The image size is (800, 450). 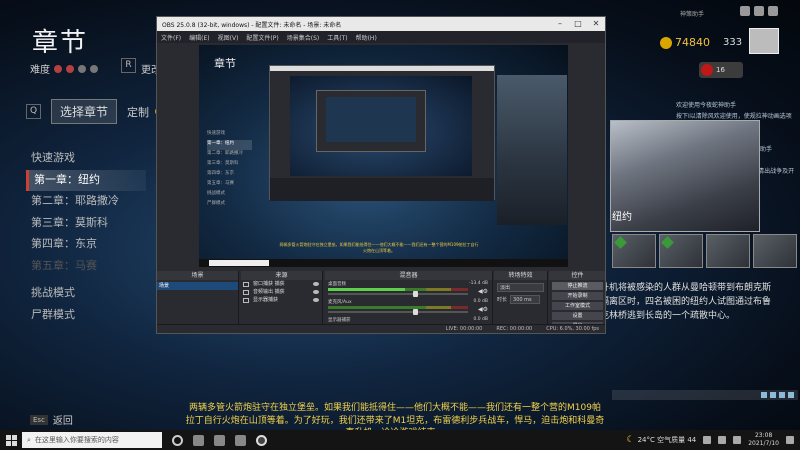 What do you see at coordinates (86, 224) in the screenshot?
I see `chapter-item: 第三章：莫斯科` at bounding box center [86, 224].